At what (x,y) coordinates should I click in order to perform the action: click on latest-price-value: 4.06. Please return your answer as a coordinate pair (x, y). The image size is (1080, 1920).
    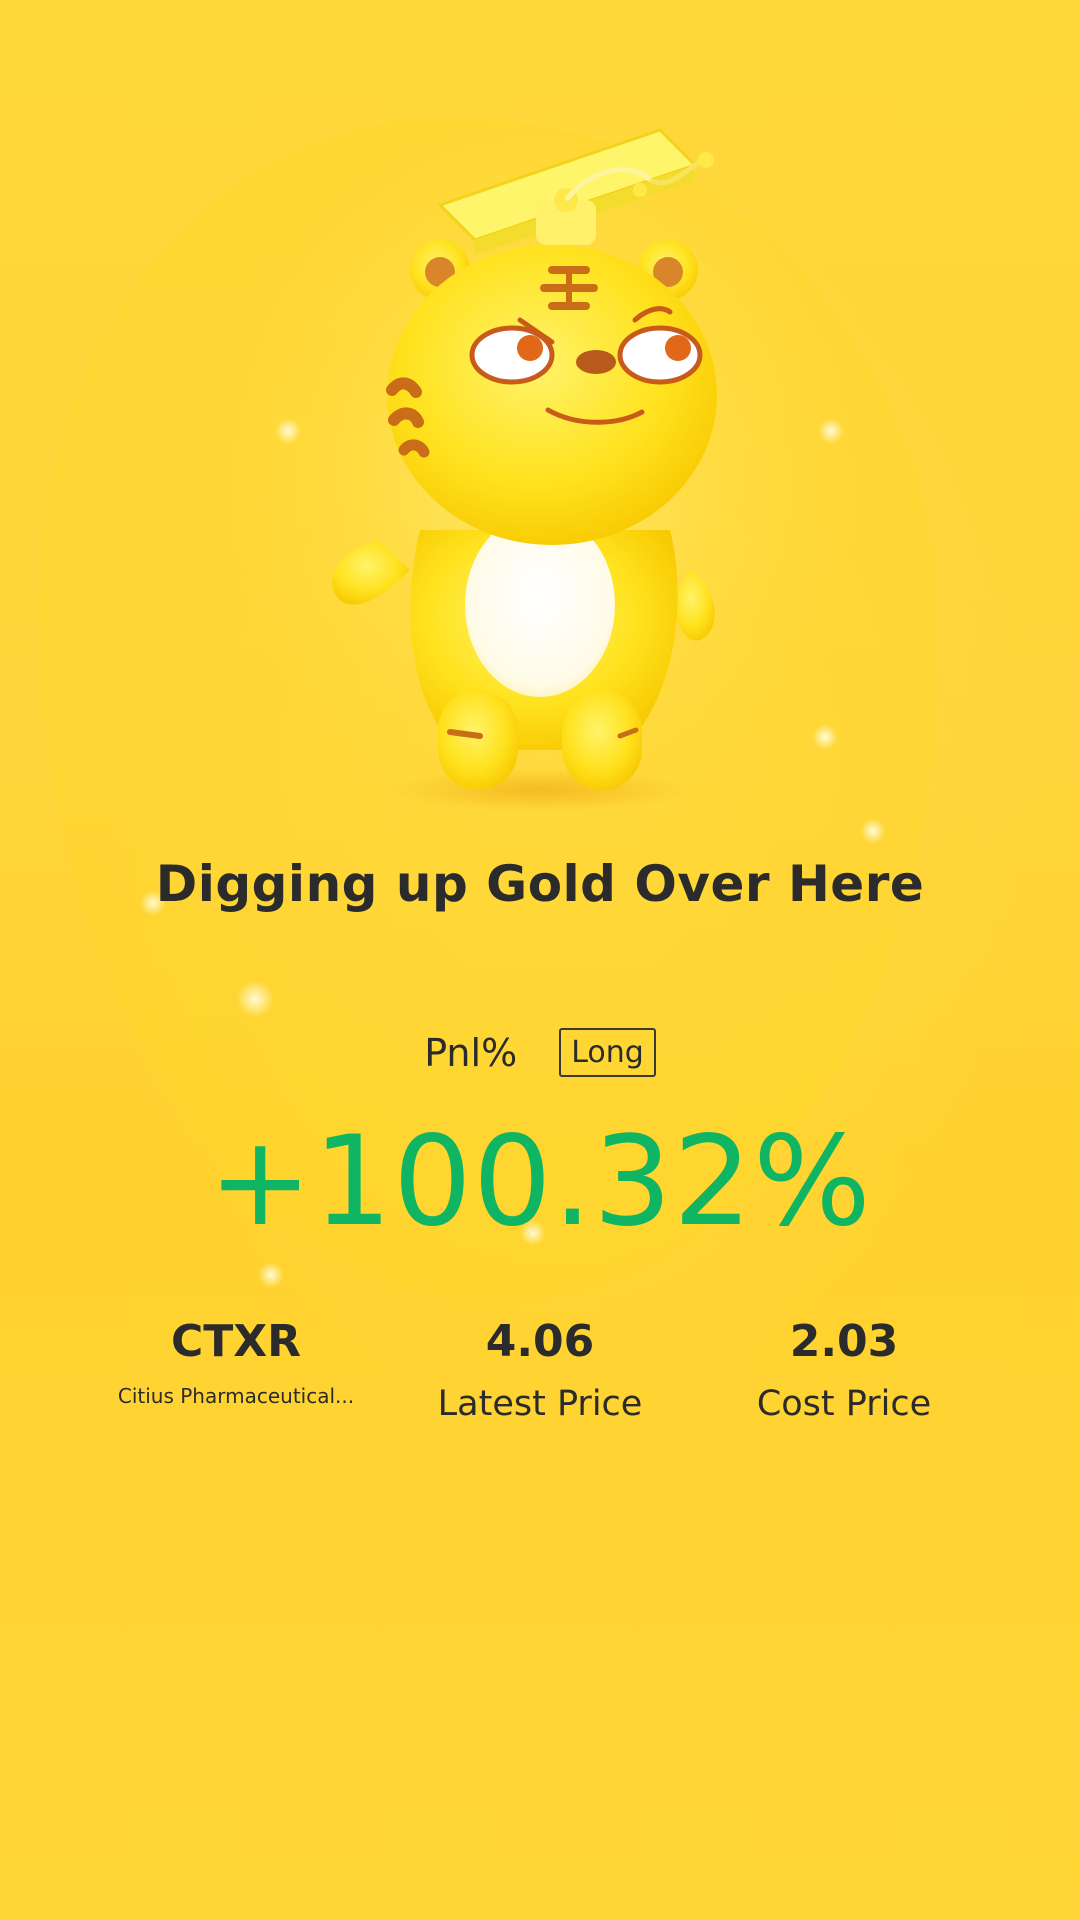
    Looking at the image, I should click on (540, 1341).